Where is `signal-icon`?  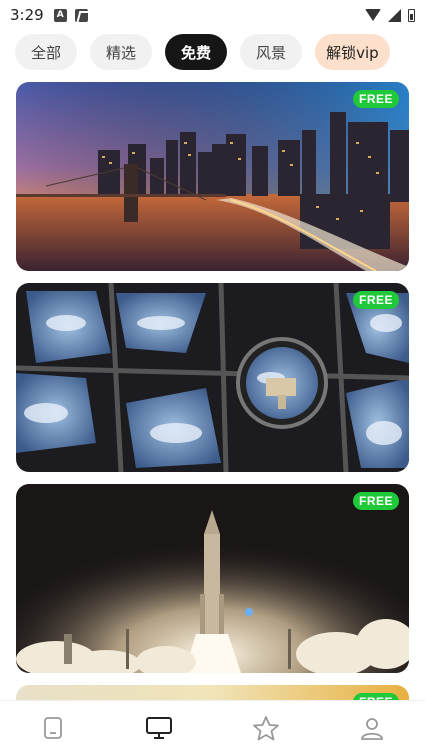
signal-icon is located at coordinates (394, 15).